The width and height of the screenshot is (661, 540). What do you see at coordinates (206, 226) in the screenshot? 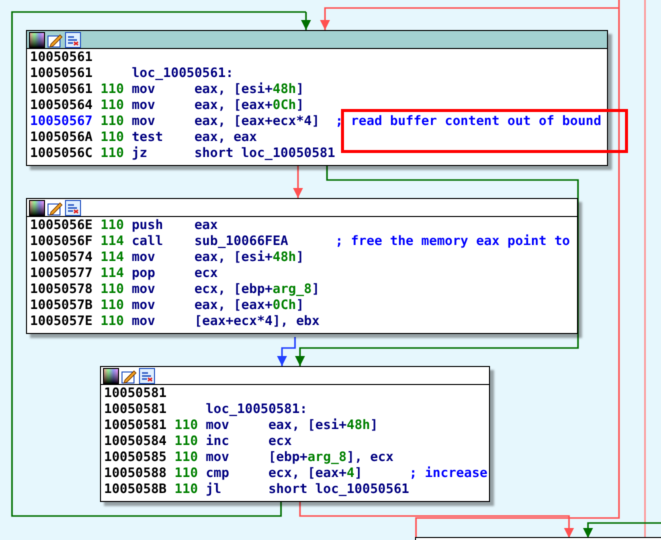
I see `operand-text: eax` at bounding box center [206, 226].